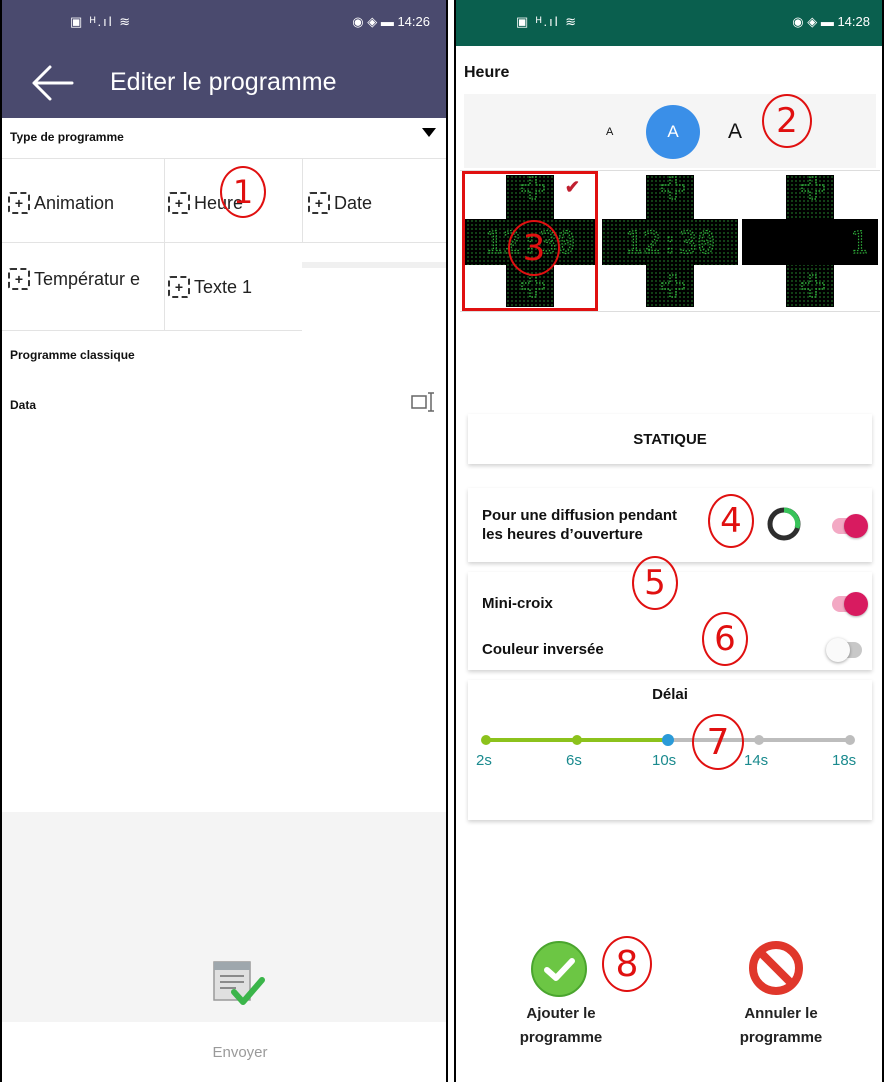 This screenshot has height=1082, width=884. Describe the element at coordinates (353, 202) in the screenshot. I see `program-label: Date` at that location.